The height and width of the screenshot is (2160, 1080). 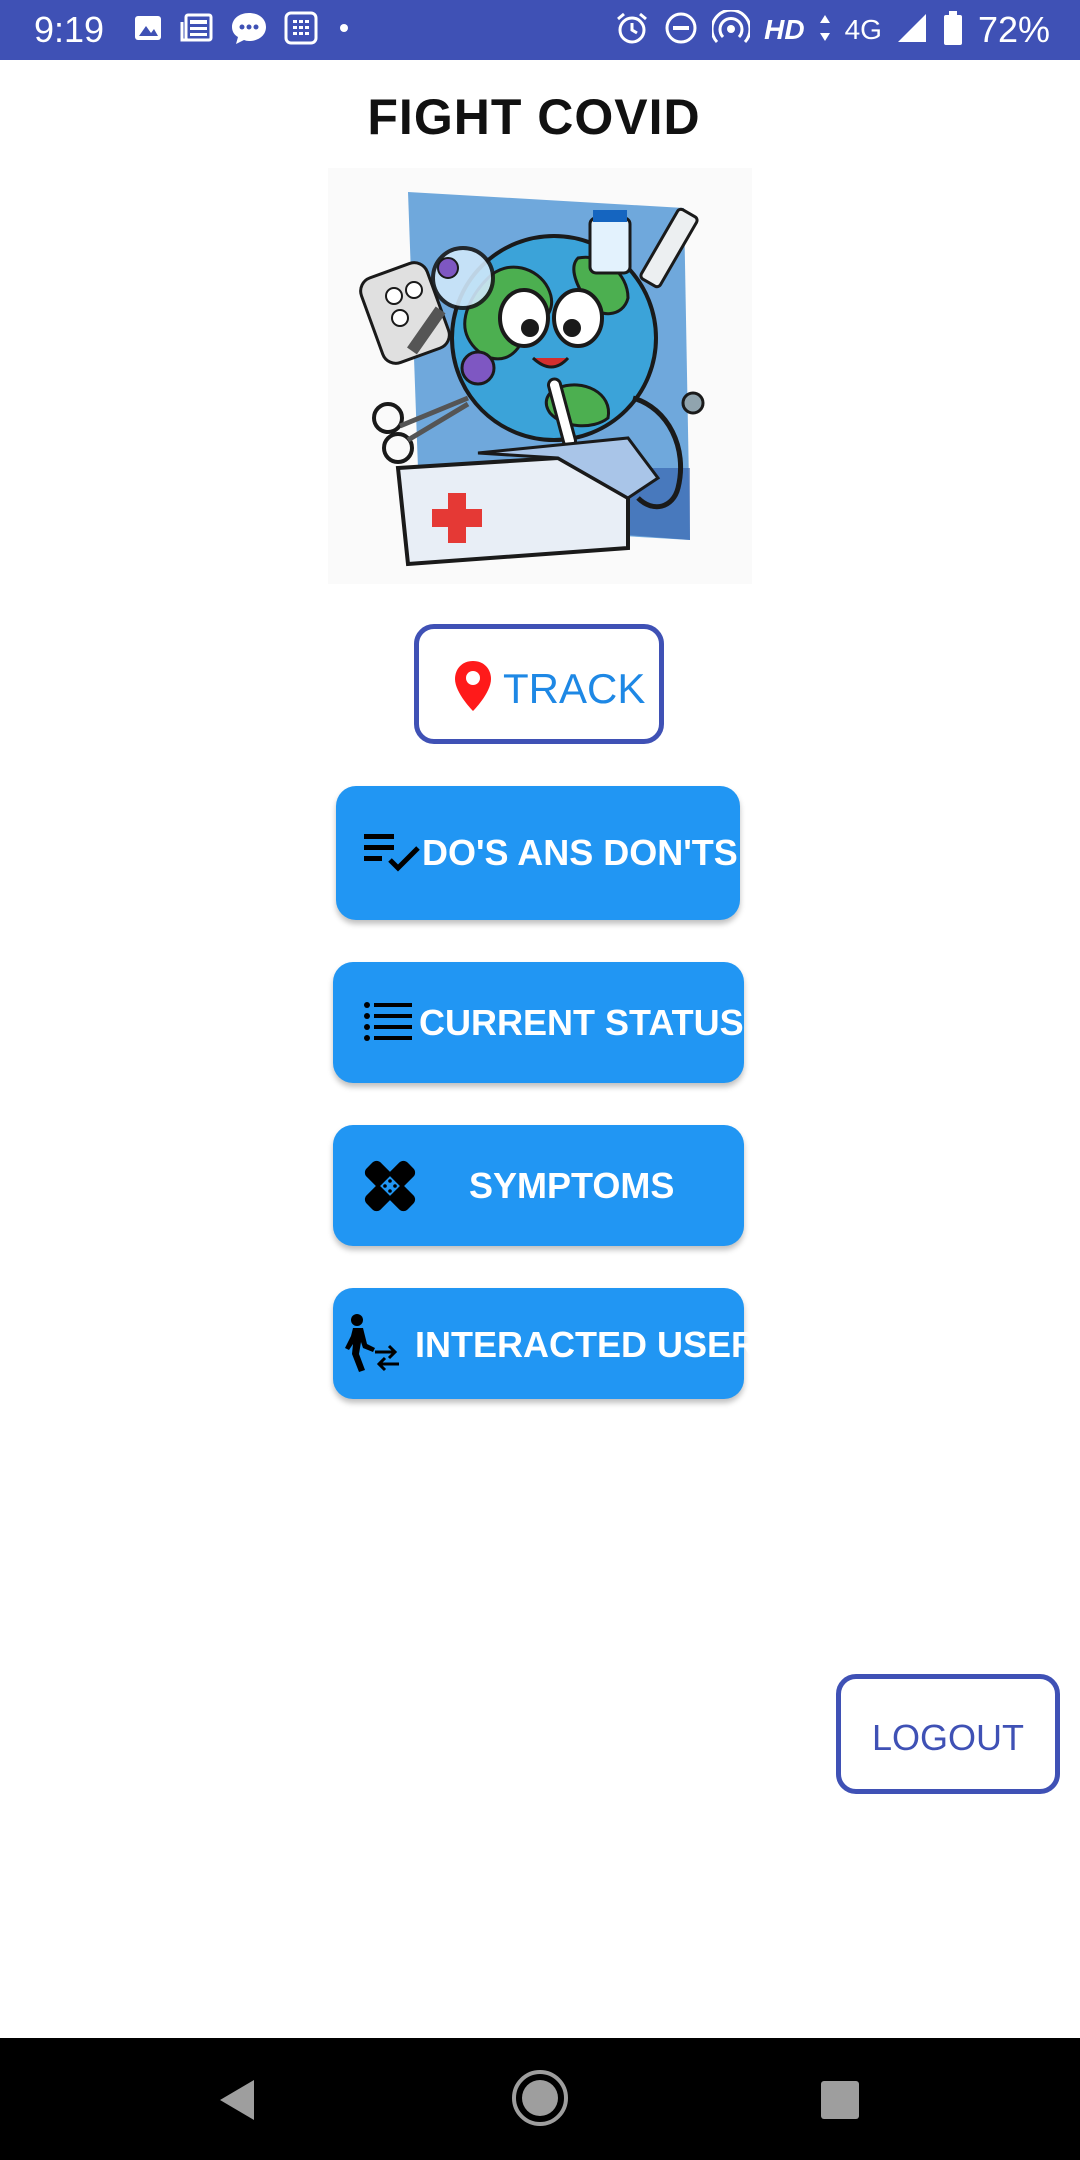 I want to click on status-bar: 9:19 HD 4G 72%, so click(x=540, y=30).